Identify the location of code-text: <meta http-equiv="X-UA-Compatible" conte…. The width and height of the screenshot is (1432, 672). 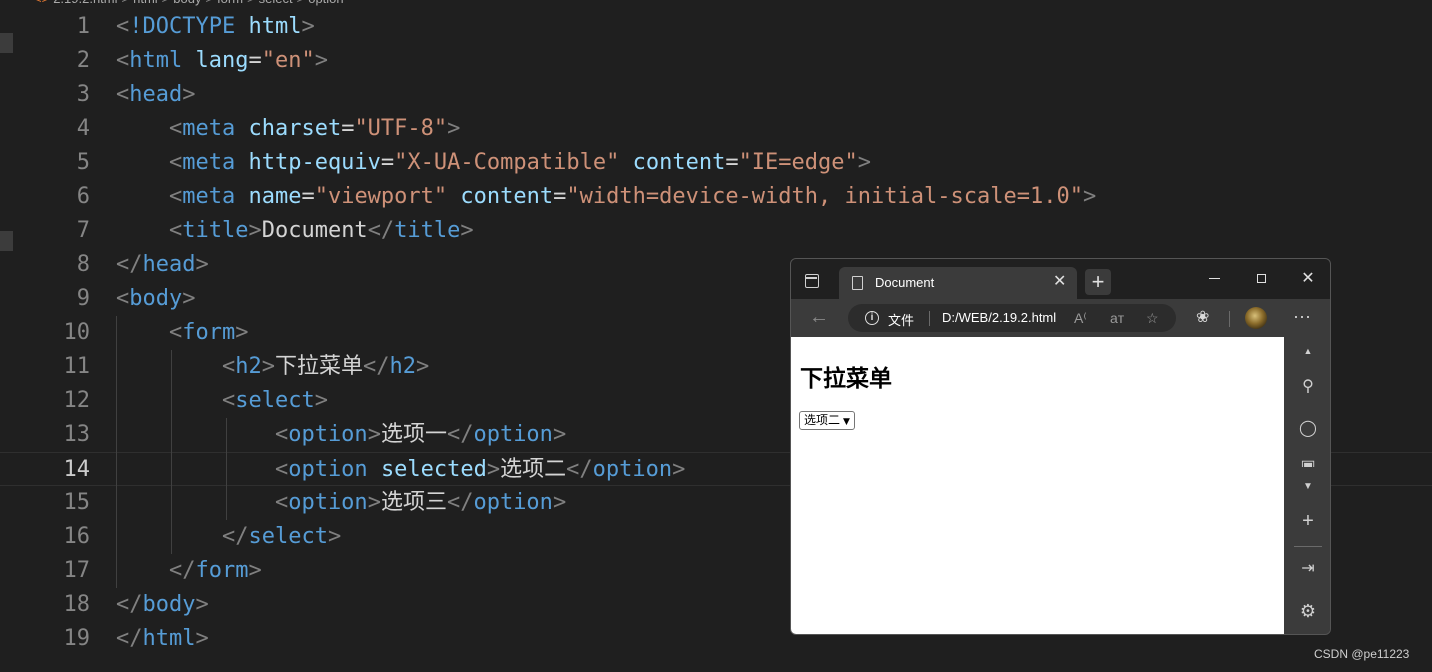
(493, 163).